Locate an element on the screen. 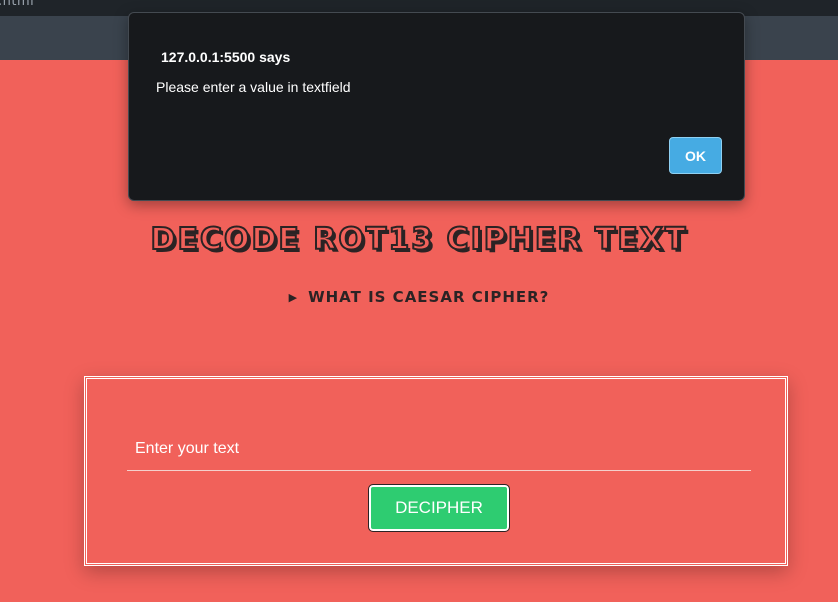 The width and height of the screenshot is (838, 602). browser-tab-title: .html is located at coordinates (17, 4).